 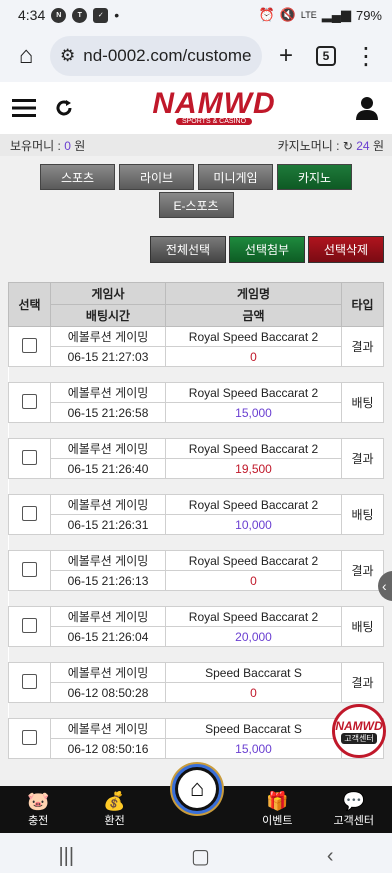 What do you see at coordinates (314, 177) in the screenshot?
I see `tab-casino: 카지노` at bounding box center [314, 177].